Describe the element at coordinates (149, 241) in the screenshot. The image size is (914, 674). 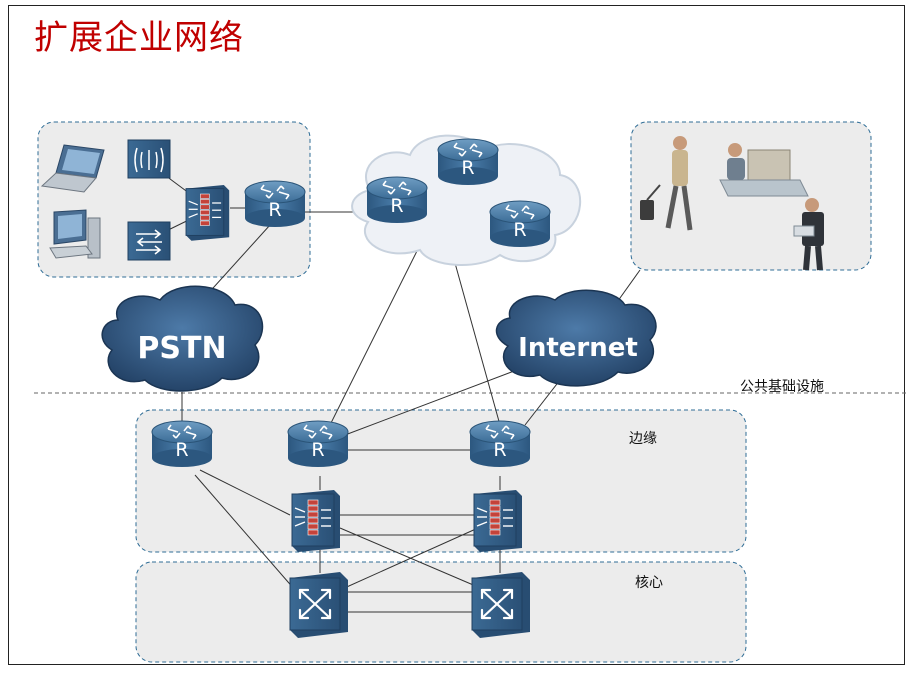
I see `switch-icon` at that location.